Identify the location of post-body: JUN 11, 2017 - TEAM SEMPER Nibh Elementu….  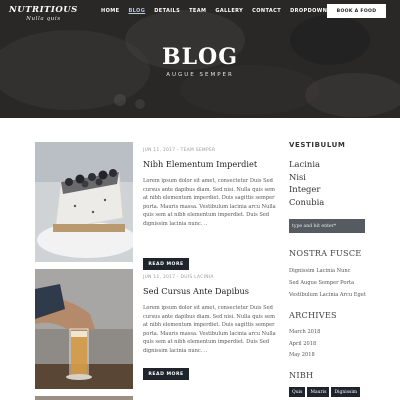
(209, 185).